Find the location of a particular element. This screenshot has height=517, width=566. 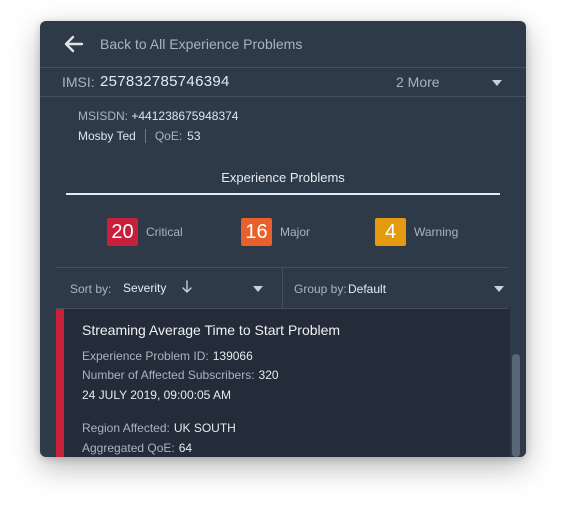

major-label: Major is located at coordinates (295, 232).